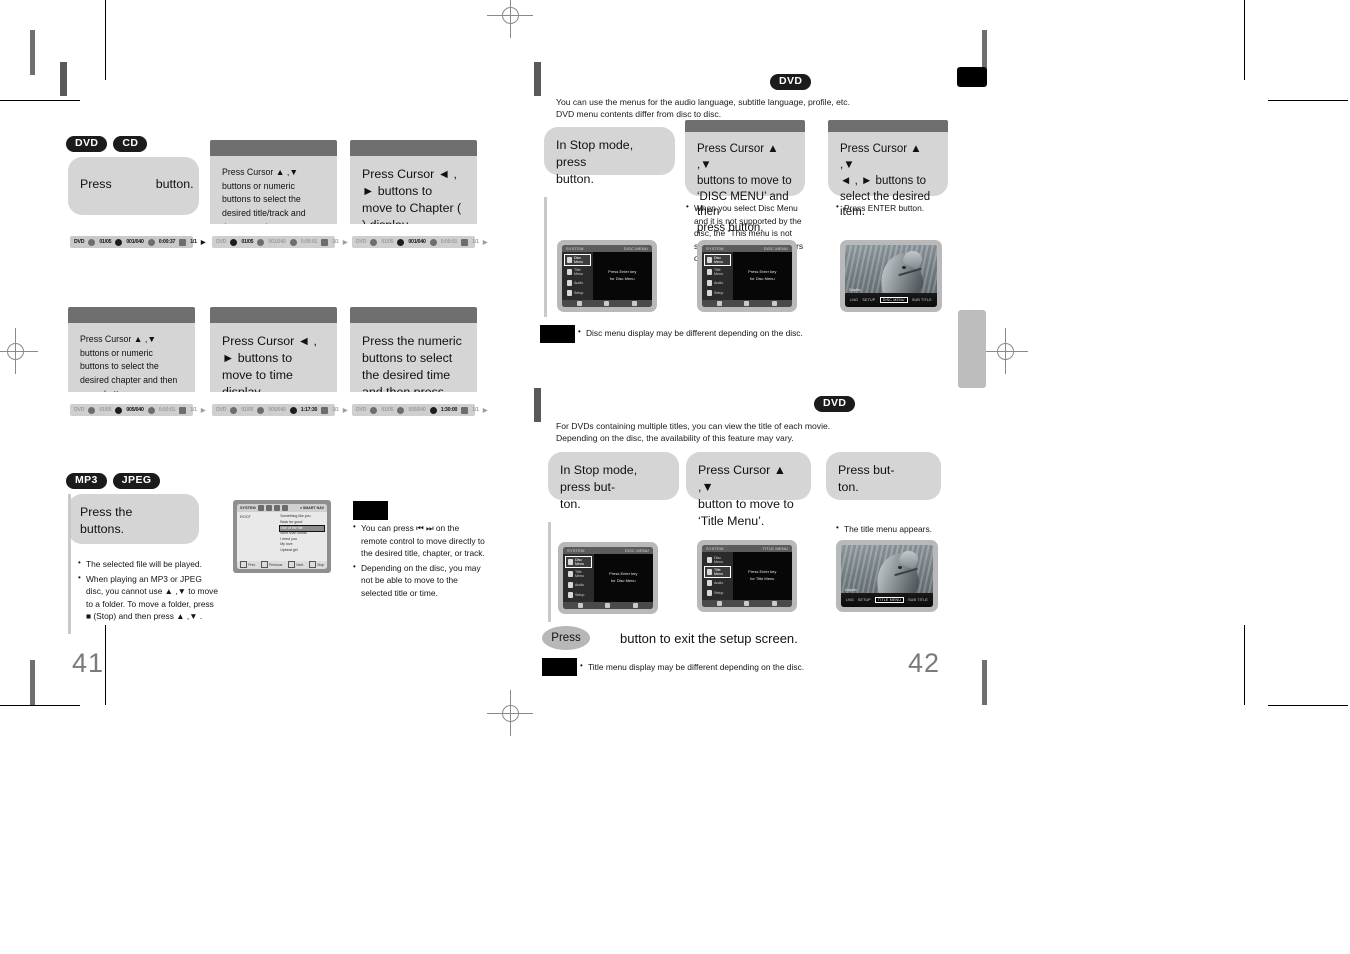  I want to click on section-bar-right-top, so click(537, 79).